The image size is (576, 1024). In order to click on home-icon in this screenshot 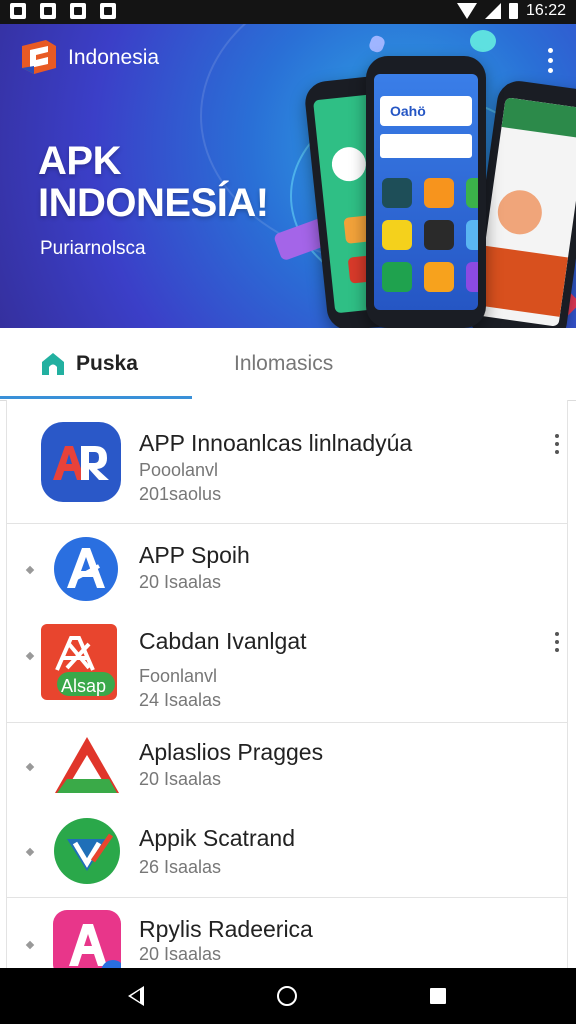, I will do `click(53, 364)`.